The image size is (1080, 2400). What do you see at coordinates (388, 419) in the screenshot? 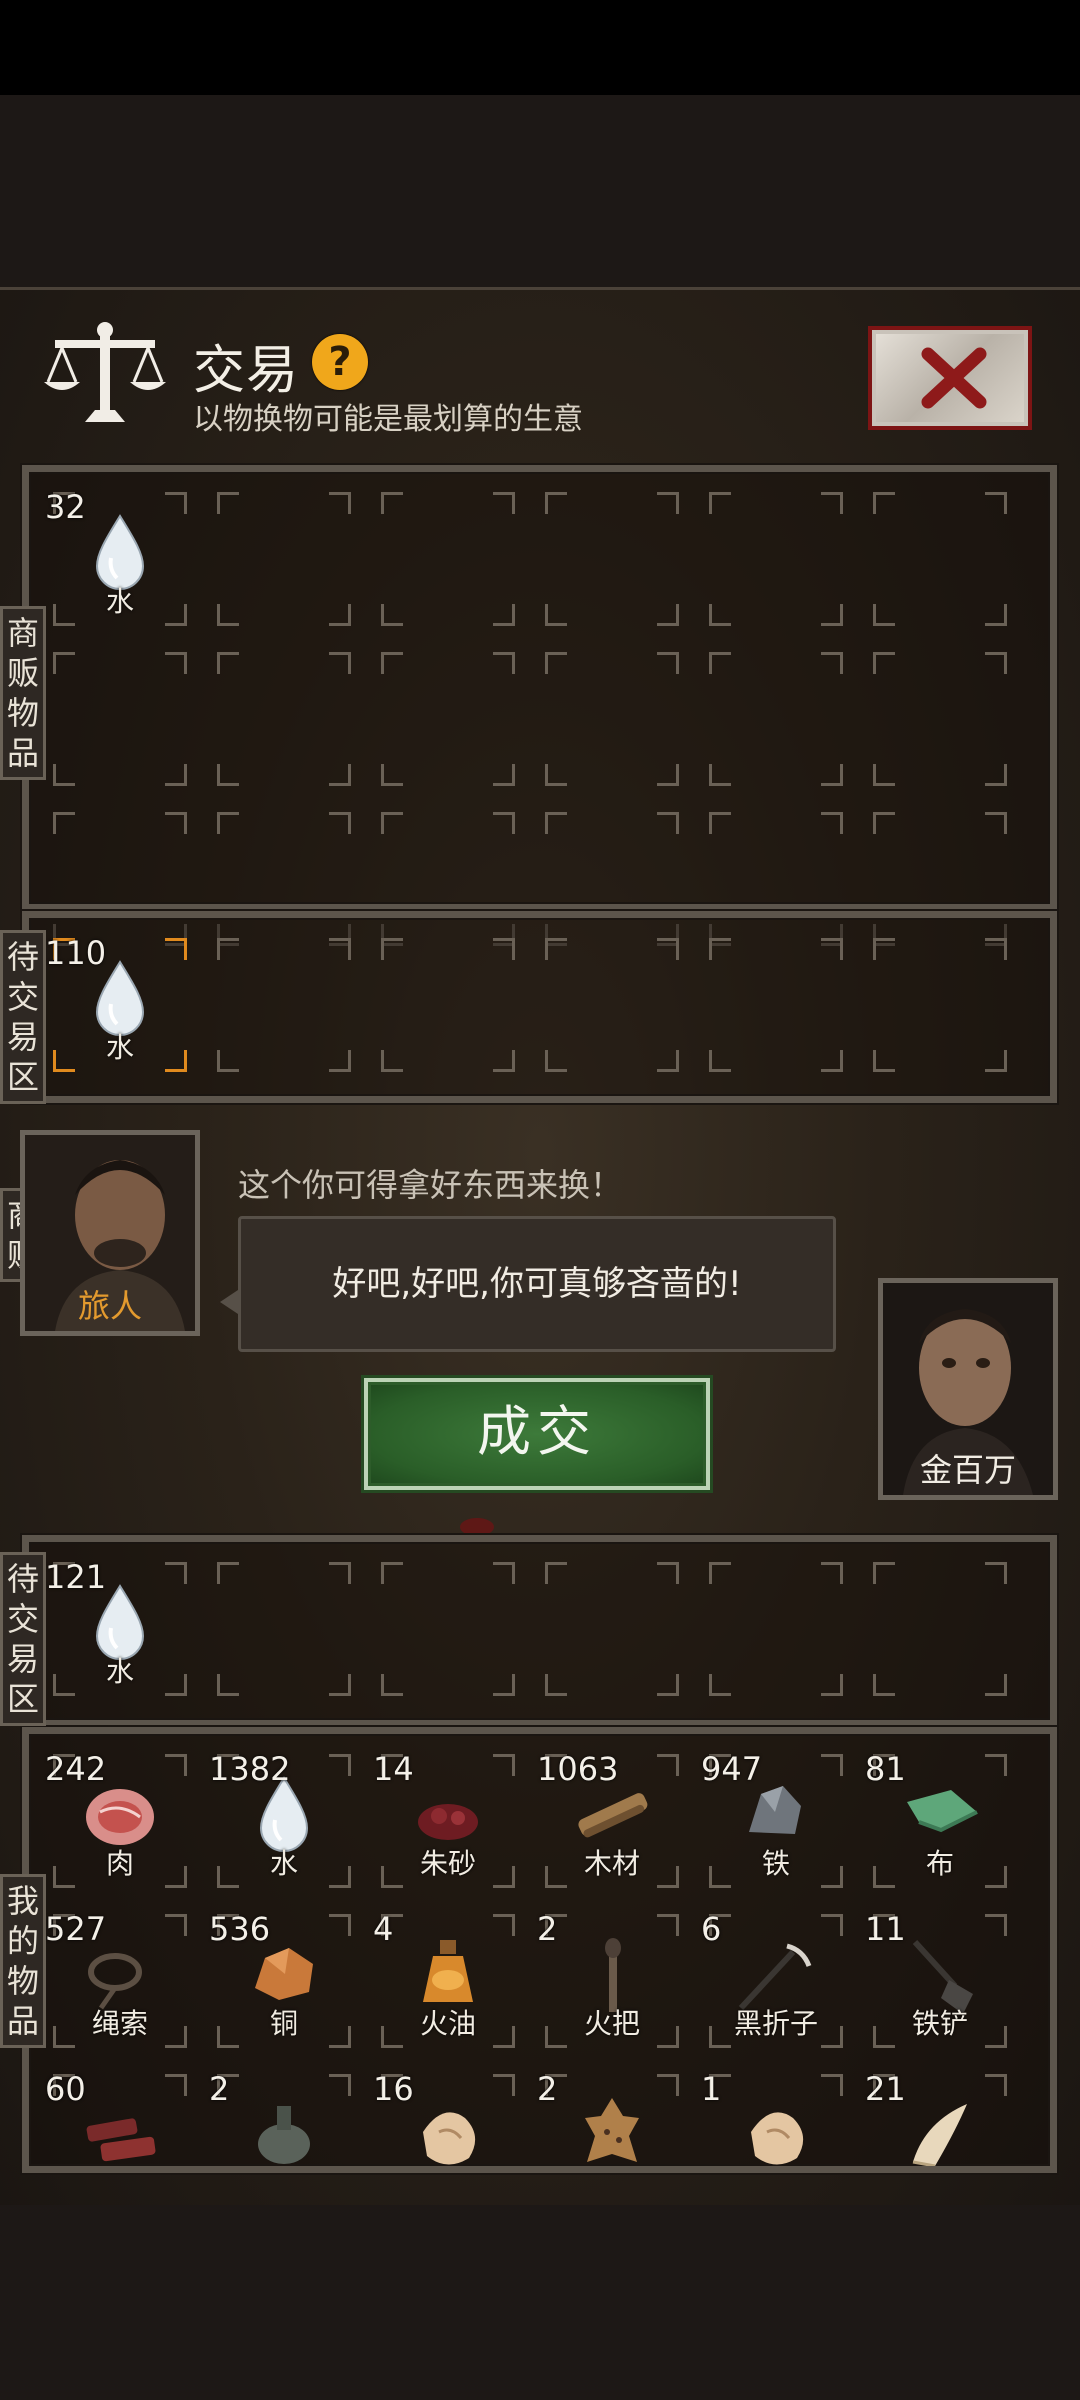
I see `page-subtitle: 以物换物可能是最划算的生意` at bounding box center [388, 419].